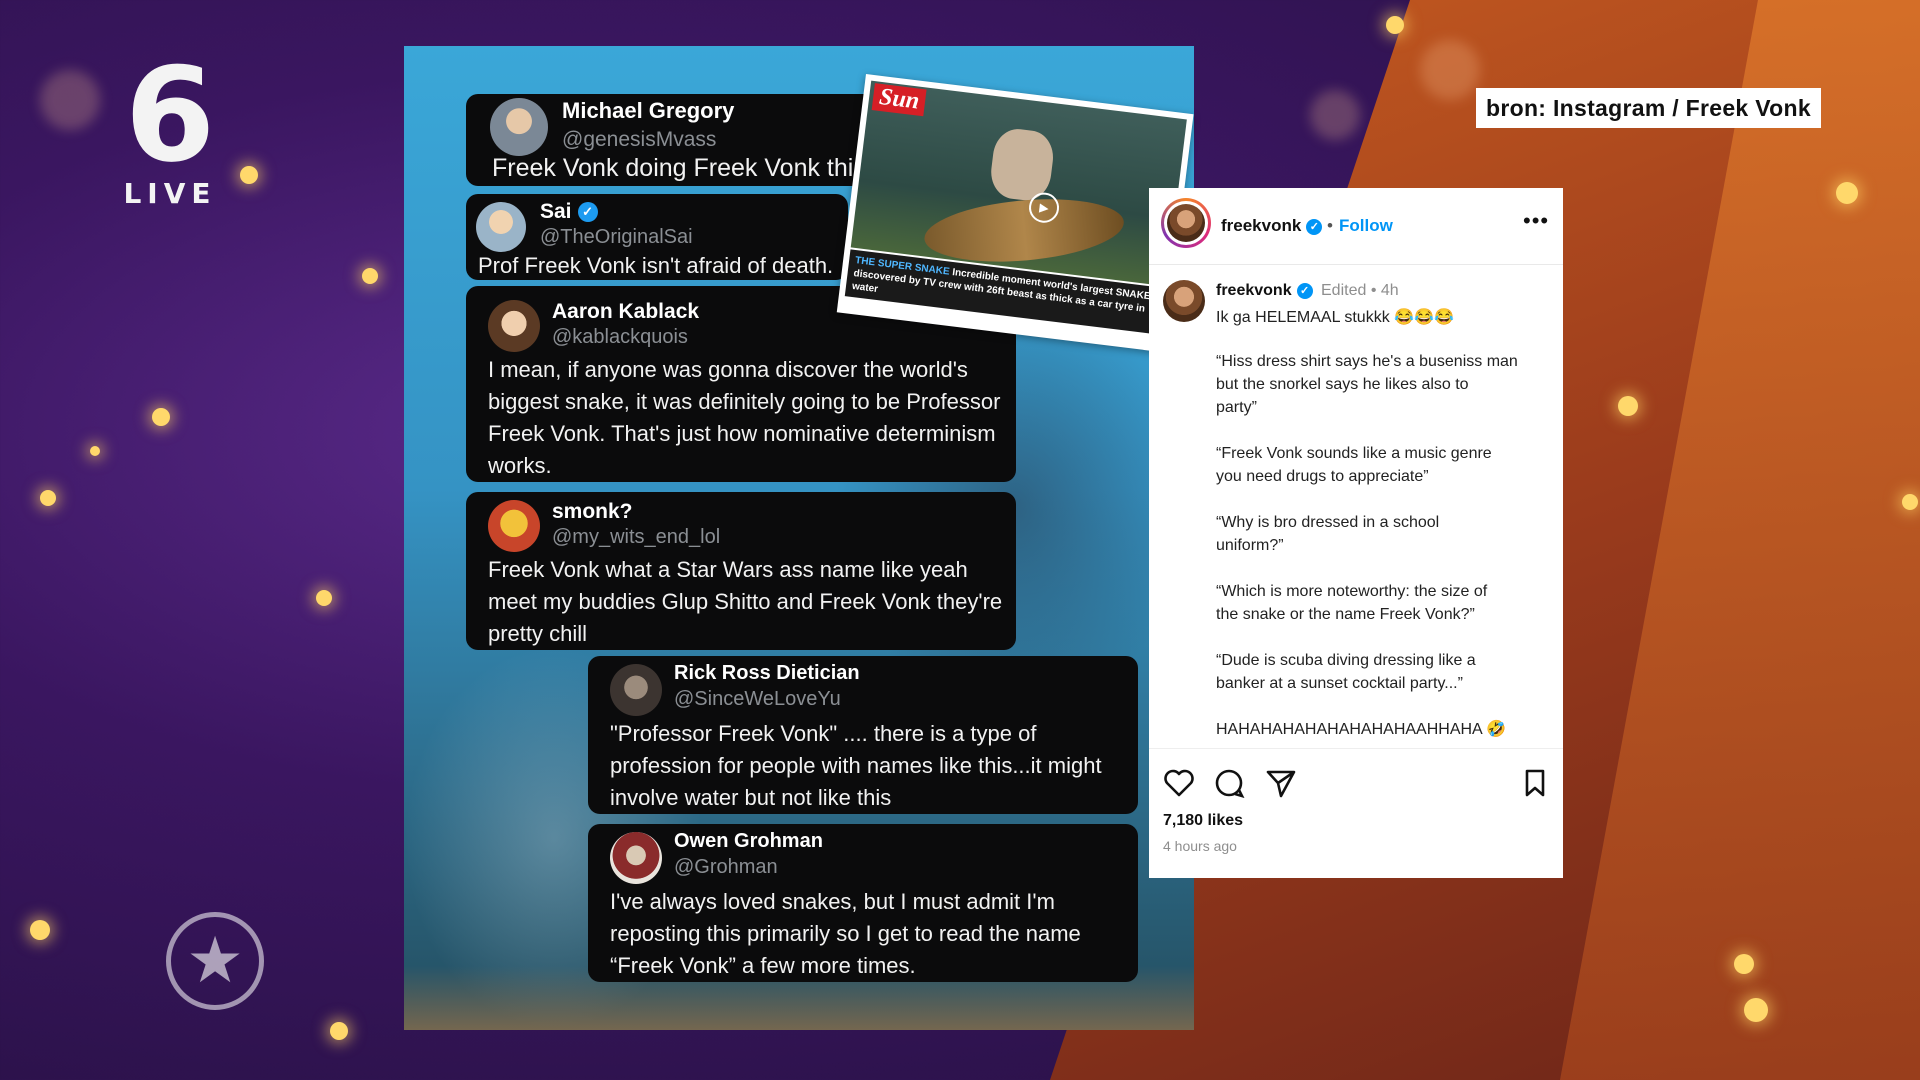 This screenshot has height=1080, width=1920. What do you see at coordinates (215, 961) in the screenshot?
I see `star-icon: ★` at bounding box center [215, 961].